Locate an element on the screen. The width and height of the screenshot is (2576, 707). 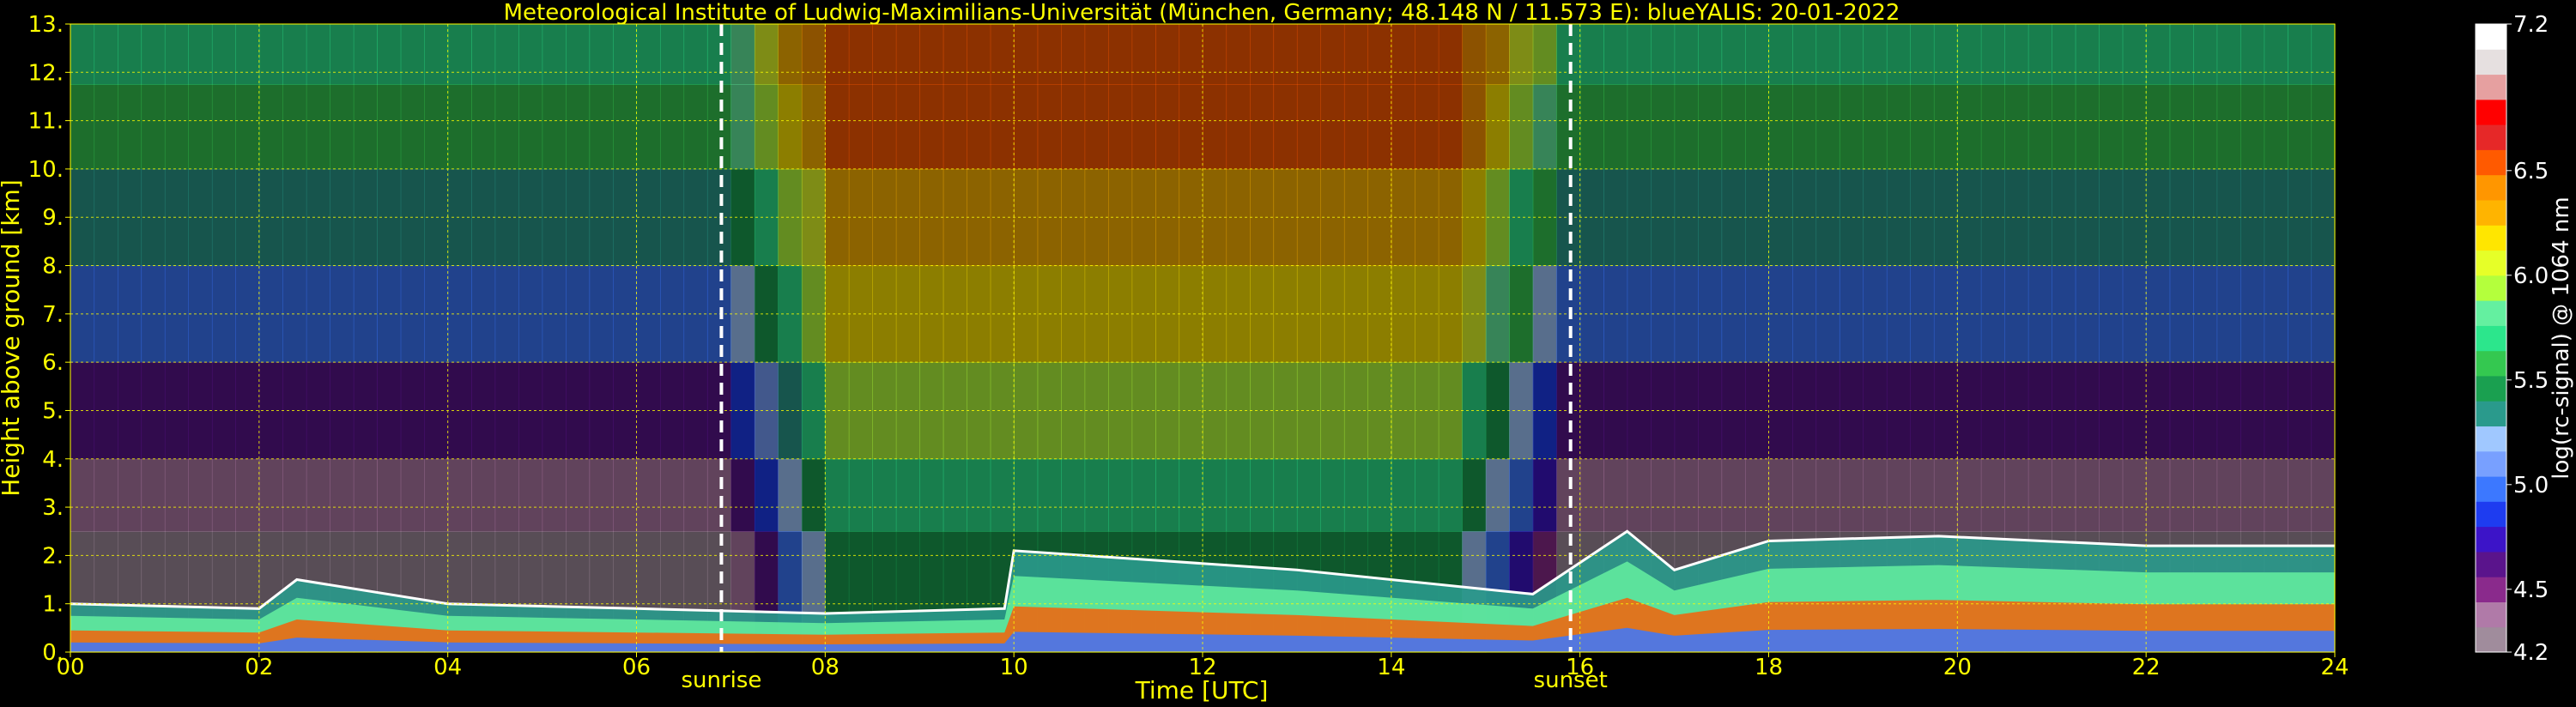
x-tick-label: 02 is located at coordinates (259, 667).